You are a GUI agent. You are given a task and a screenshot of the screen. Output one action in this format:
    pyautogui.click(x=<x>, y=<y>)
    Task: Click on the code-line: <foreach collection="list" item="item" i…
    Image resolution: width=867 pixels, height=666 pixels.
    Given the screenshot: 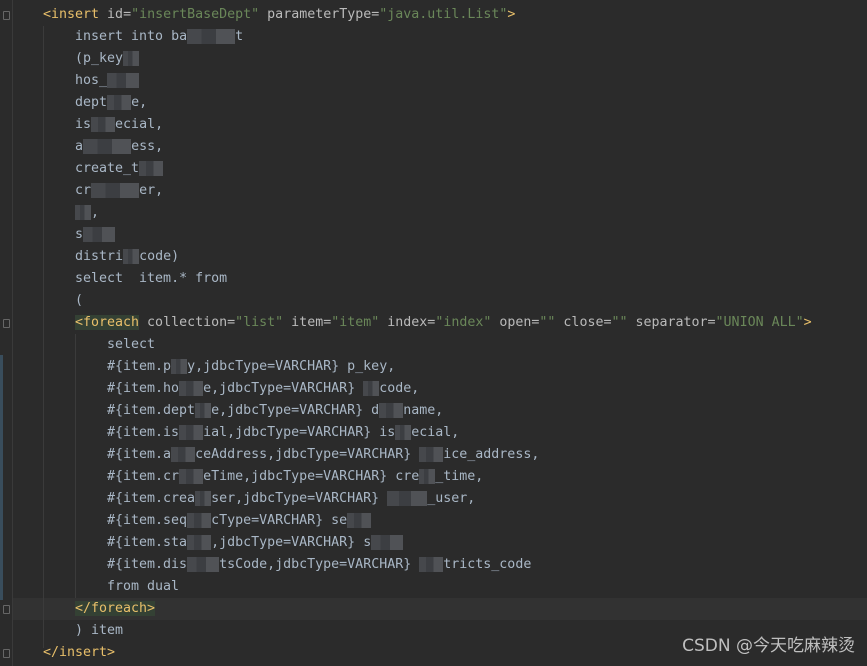 What is the action you would take?
    pyautogui.click(x=443, y=323)
    